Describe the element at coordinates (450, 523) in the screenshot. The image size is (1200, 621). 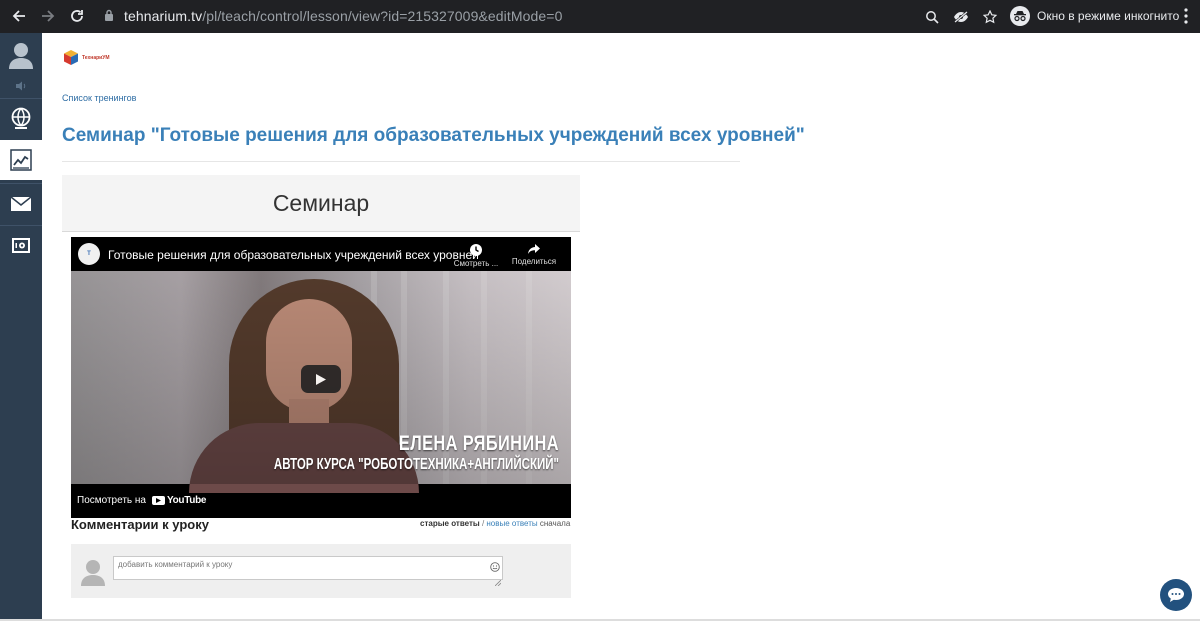
I see `sort-old-link: старые ответы` at that location.